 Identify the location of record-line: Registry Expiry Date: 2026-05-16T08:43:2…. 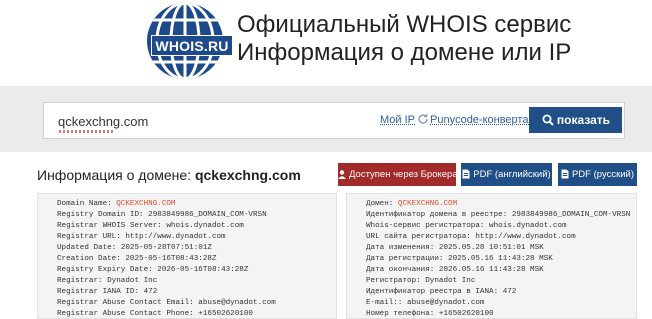
(153, 270).